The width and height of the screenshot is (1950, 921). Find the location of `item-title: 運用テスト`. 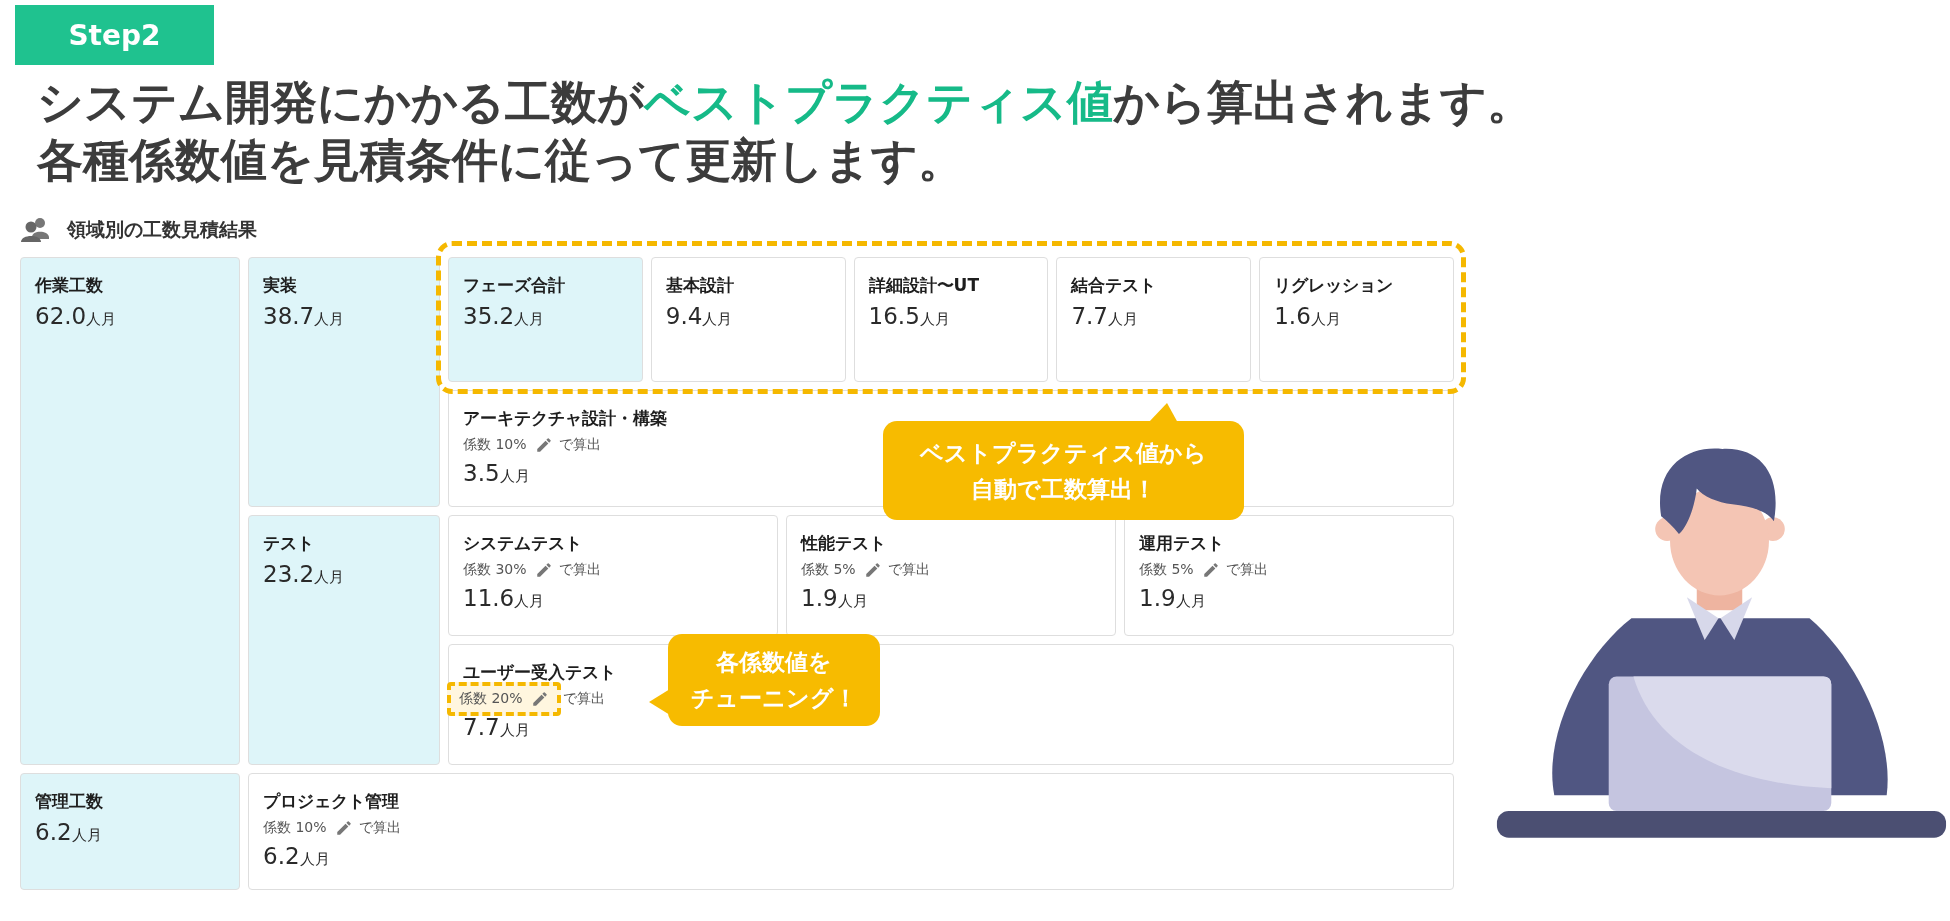

item-title: 運用テスト is located at coordinates (1181, 543).